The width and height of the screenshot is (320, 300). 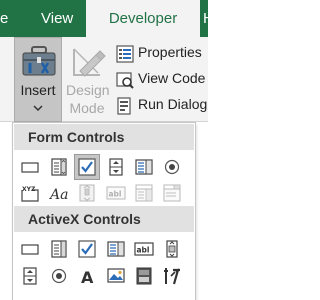 What do you see at coordinates (88, 99) in the screenshot?
I see `design-mode-label: Design Mode` at bounding box center [88, 99].